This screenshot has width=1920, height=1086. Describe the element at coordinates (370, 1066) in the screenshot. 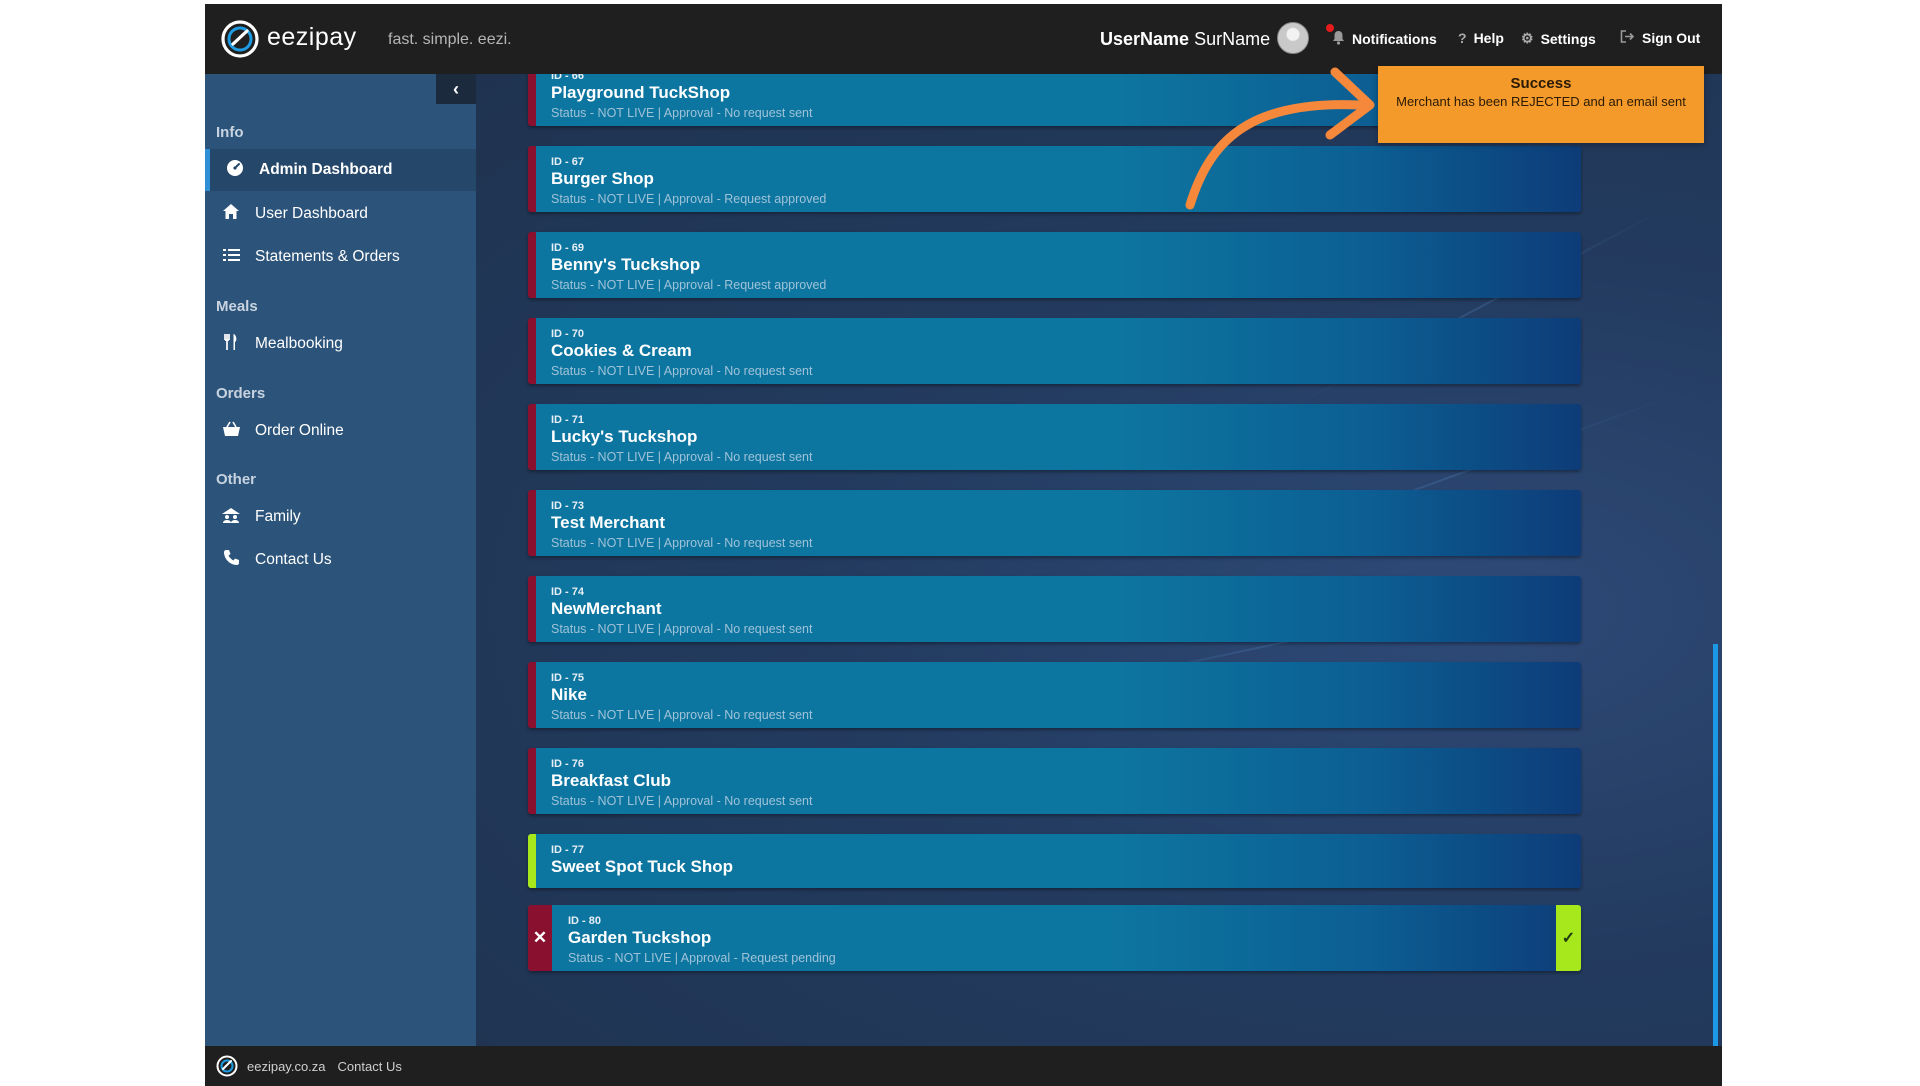

I see `footer-contact-link: Contact Us` at that location.